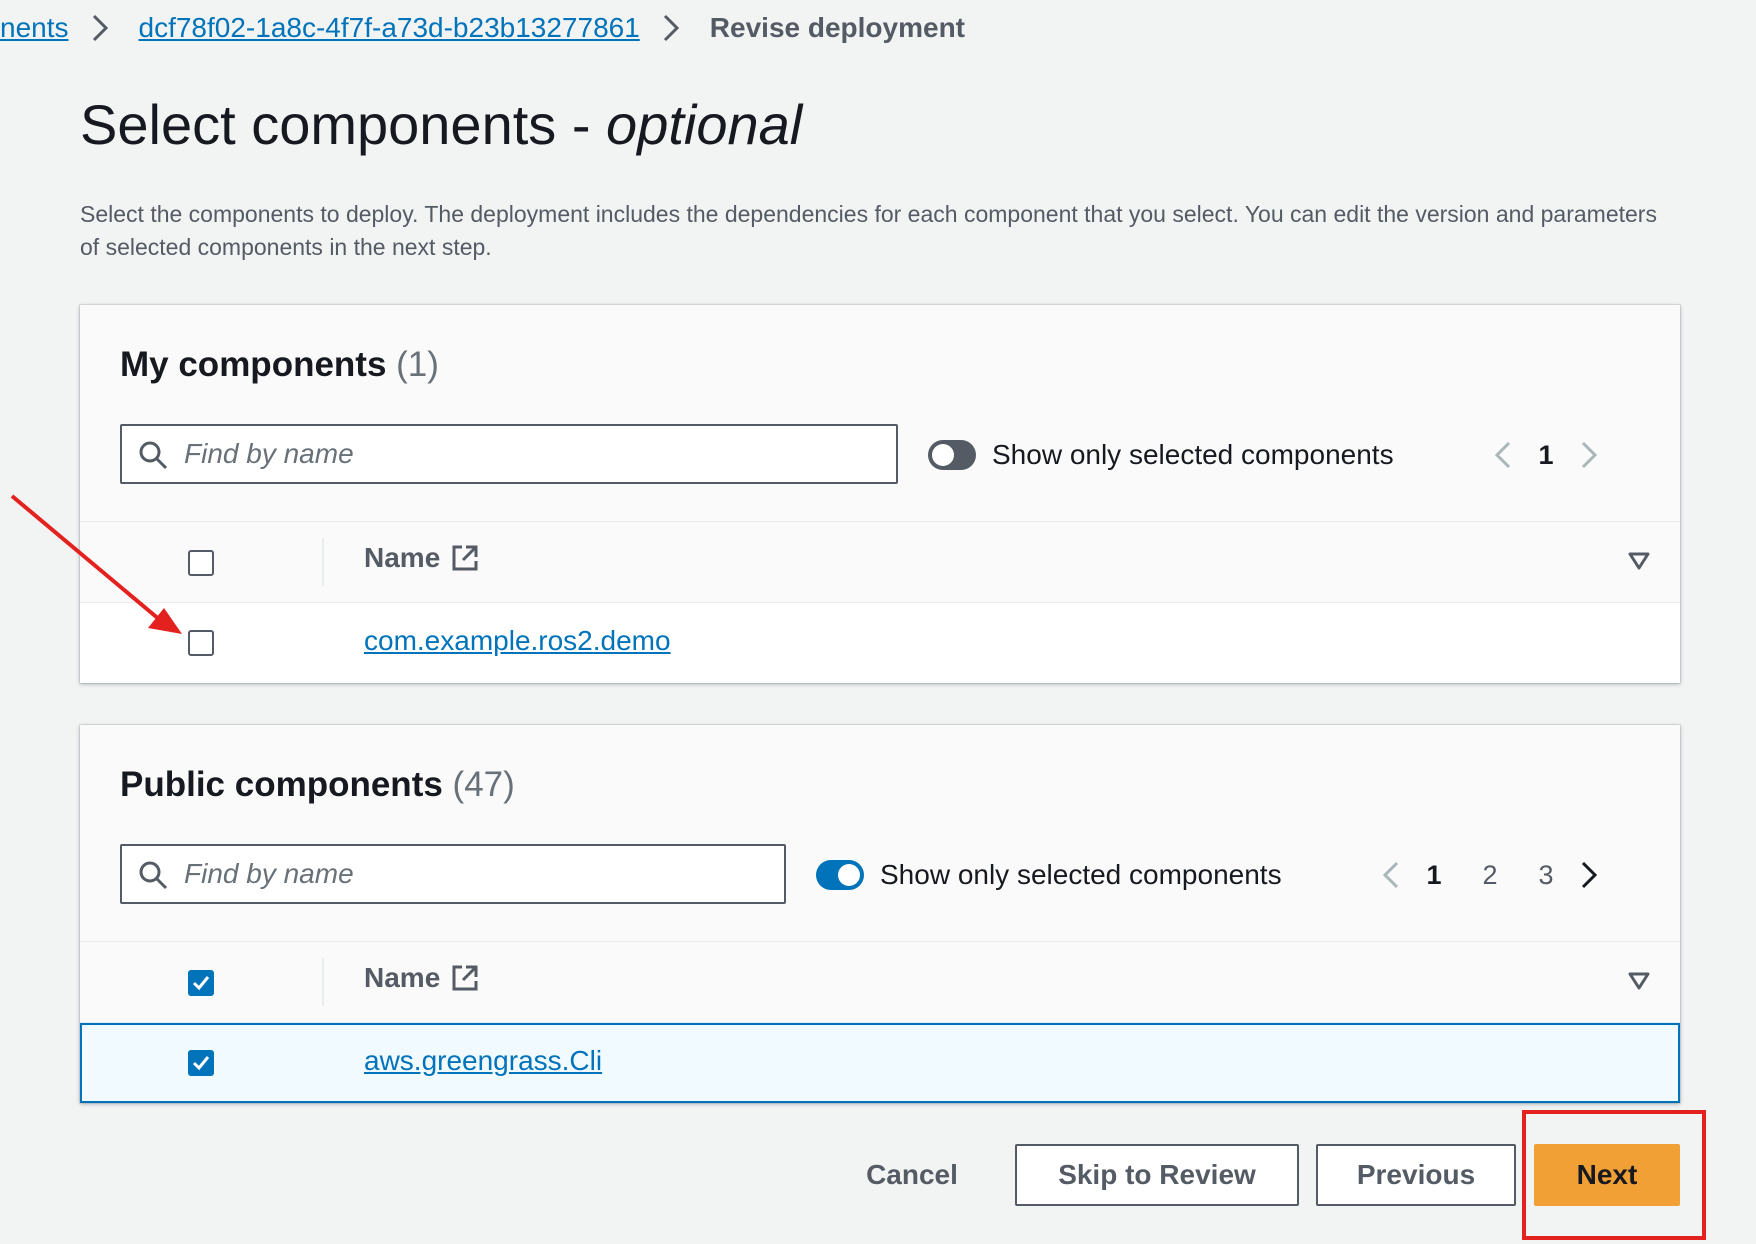 Image resolution: width=1756 pixels, height=1244 pixels. Describe the element at coordinates (837, 27) in the screenshot. I see `breadcrumb-current: Revise deployment` at that location.